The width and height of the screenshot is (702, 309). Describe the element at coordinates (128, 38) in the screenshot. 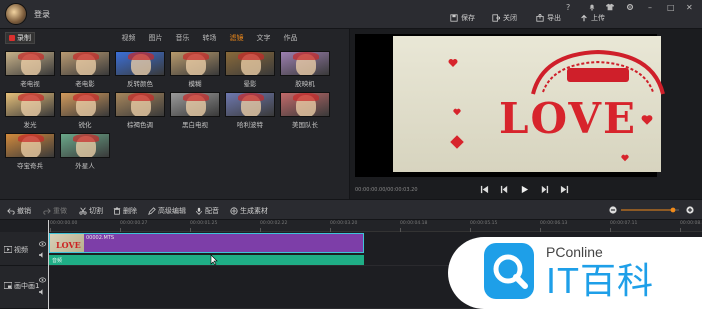

I see `tab-video: 视频` at that location.